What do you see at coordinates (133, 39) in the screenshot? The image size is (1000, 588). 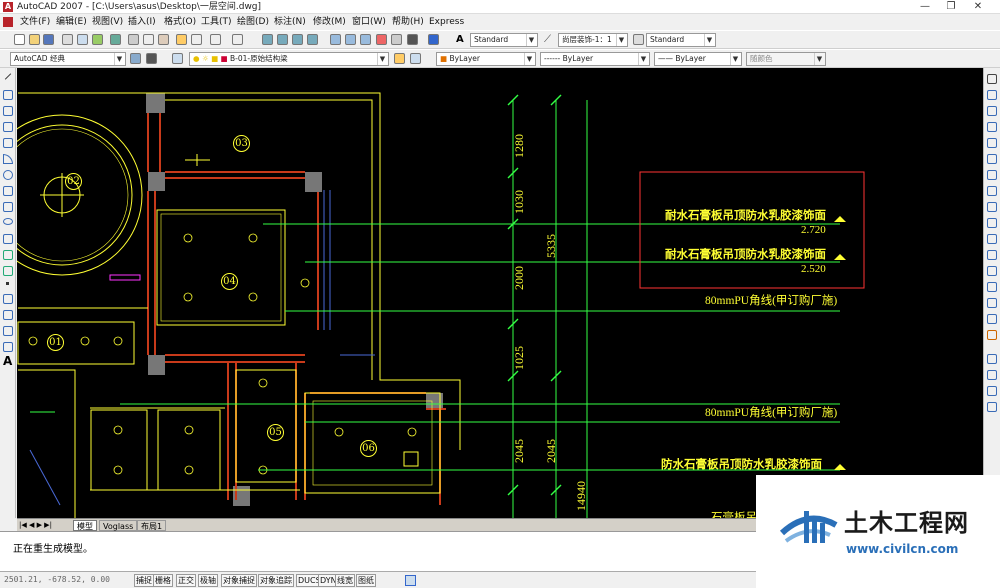 I see `cut-icon` at bounding box center [133, 39].